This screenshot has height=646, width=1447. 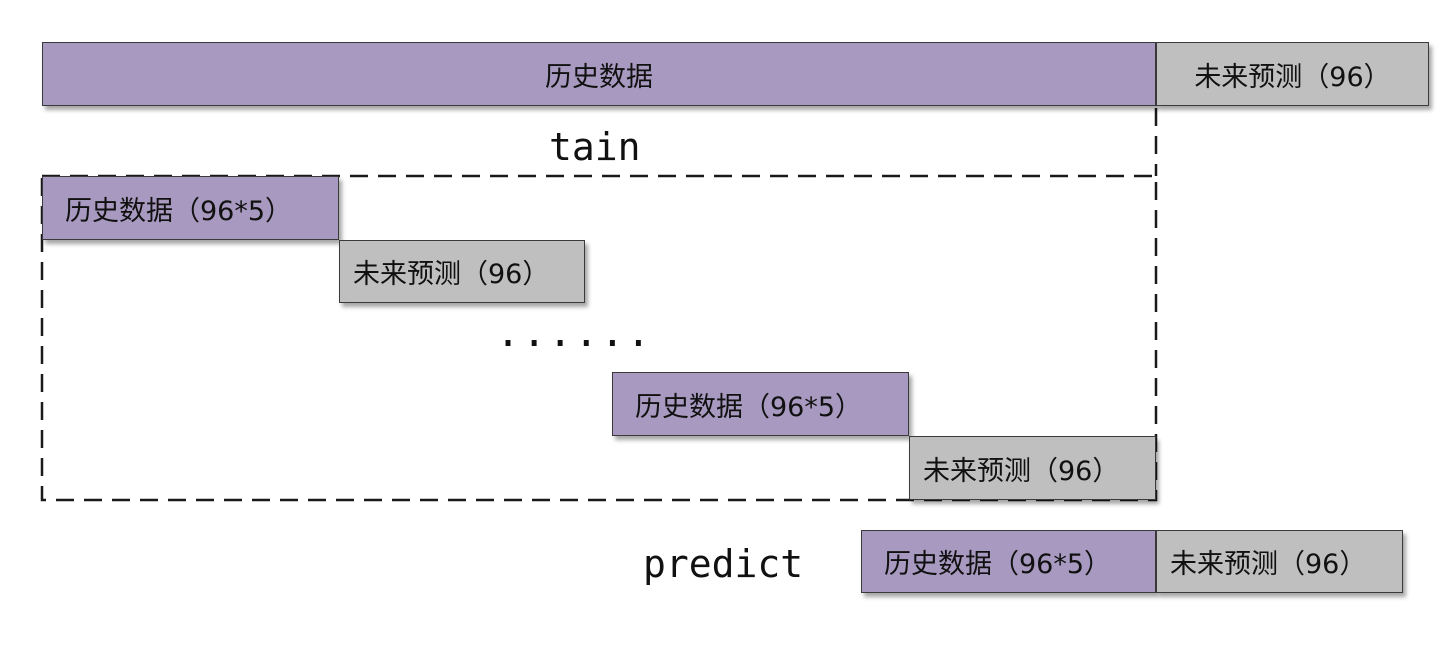 I want to click on top-history-label: 历史数据, so click(x=599, y=77).